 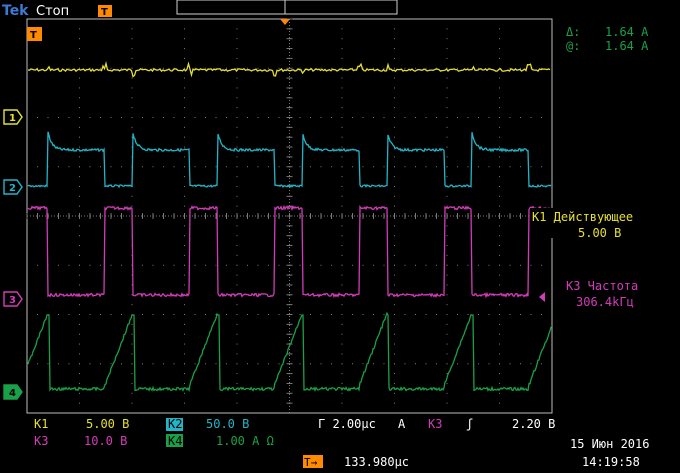 I want to click on trigger-mode: A, so click(x=402, y=424).